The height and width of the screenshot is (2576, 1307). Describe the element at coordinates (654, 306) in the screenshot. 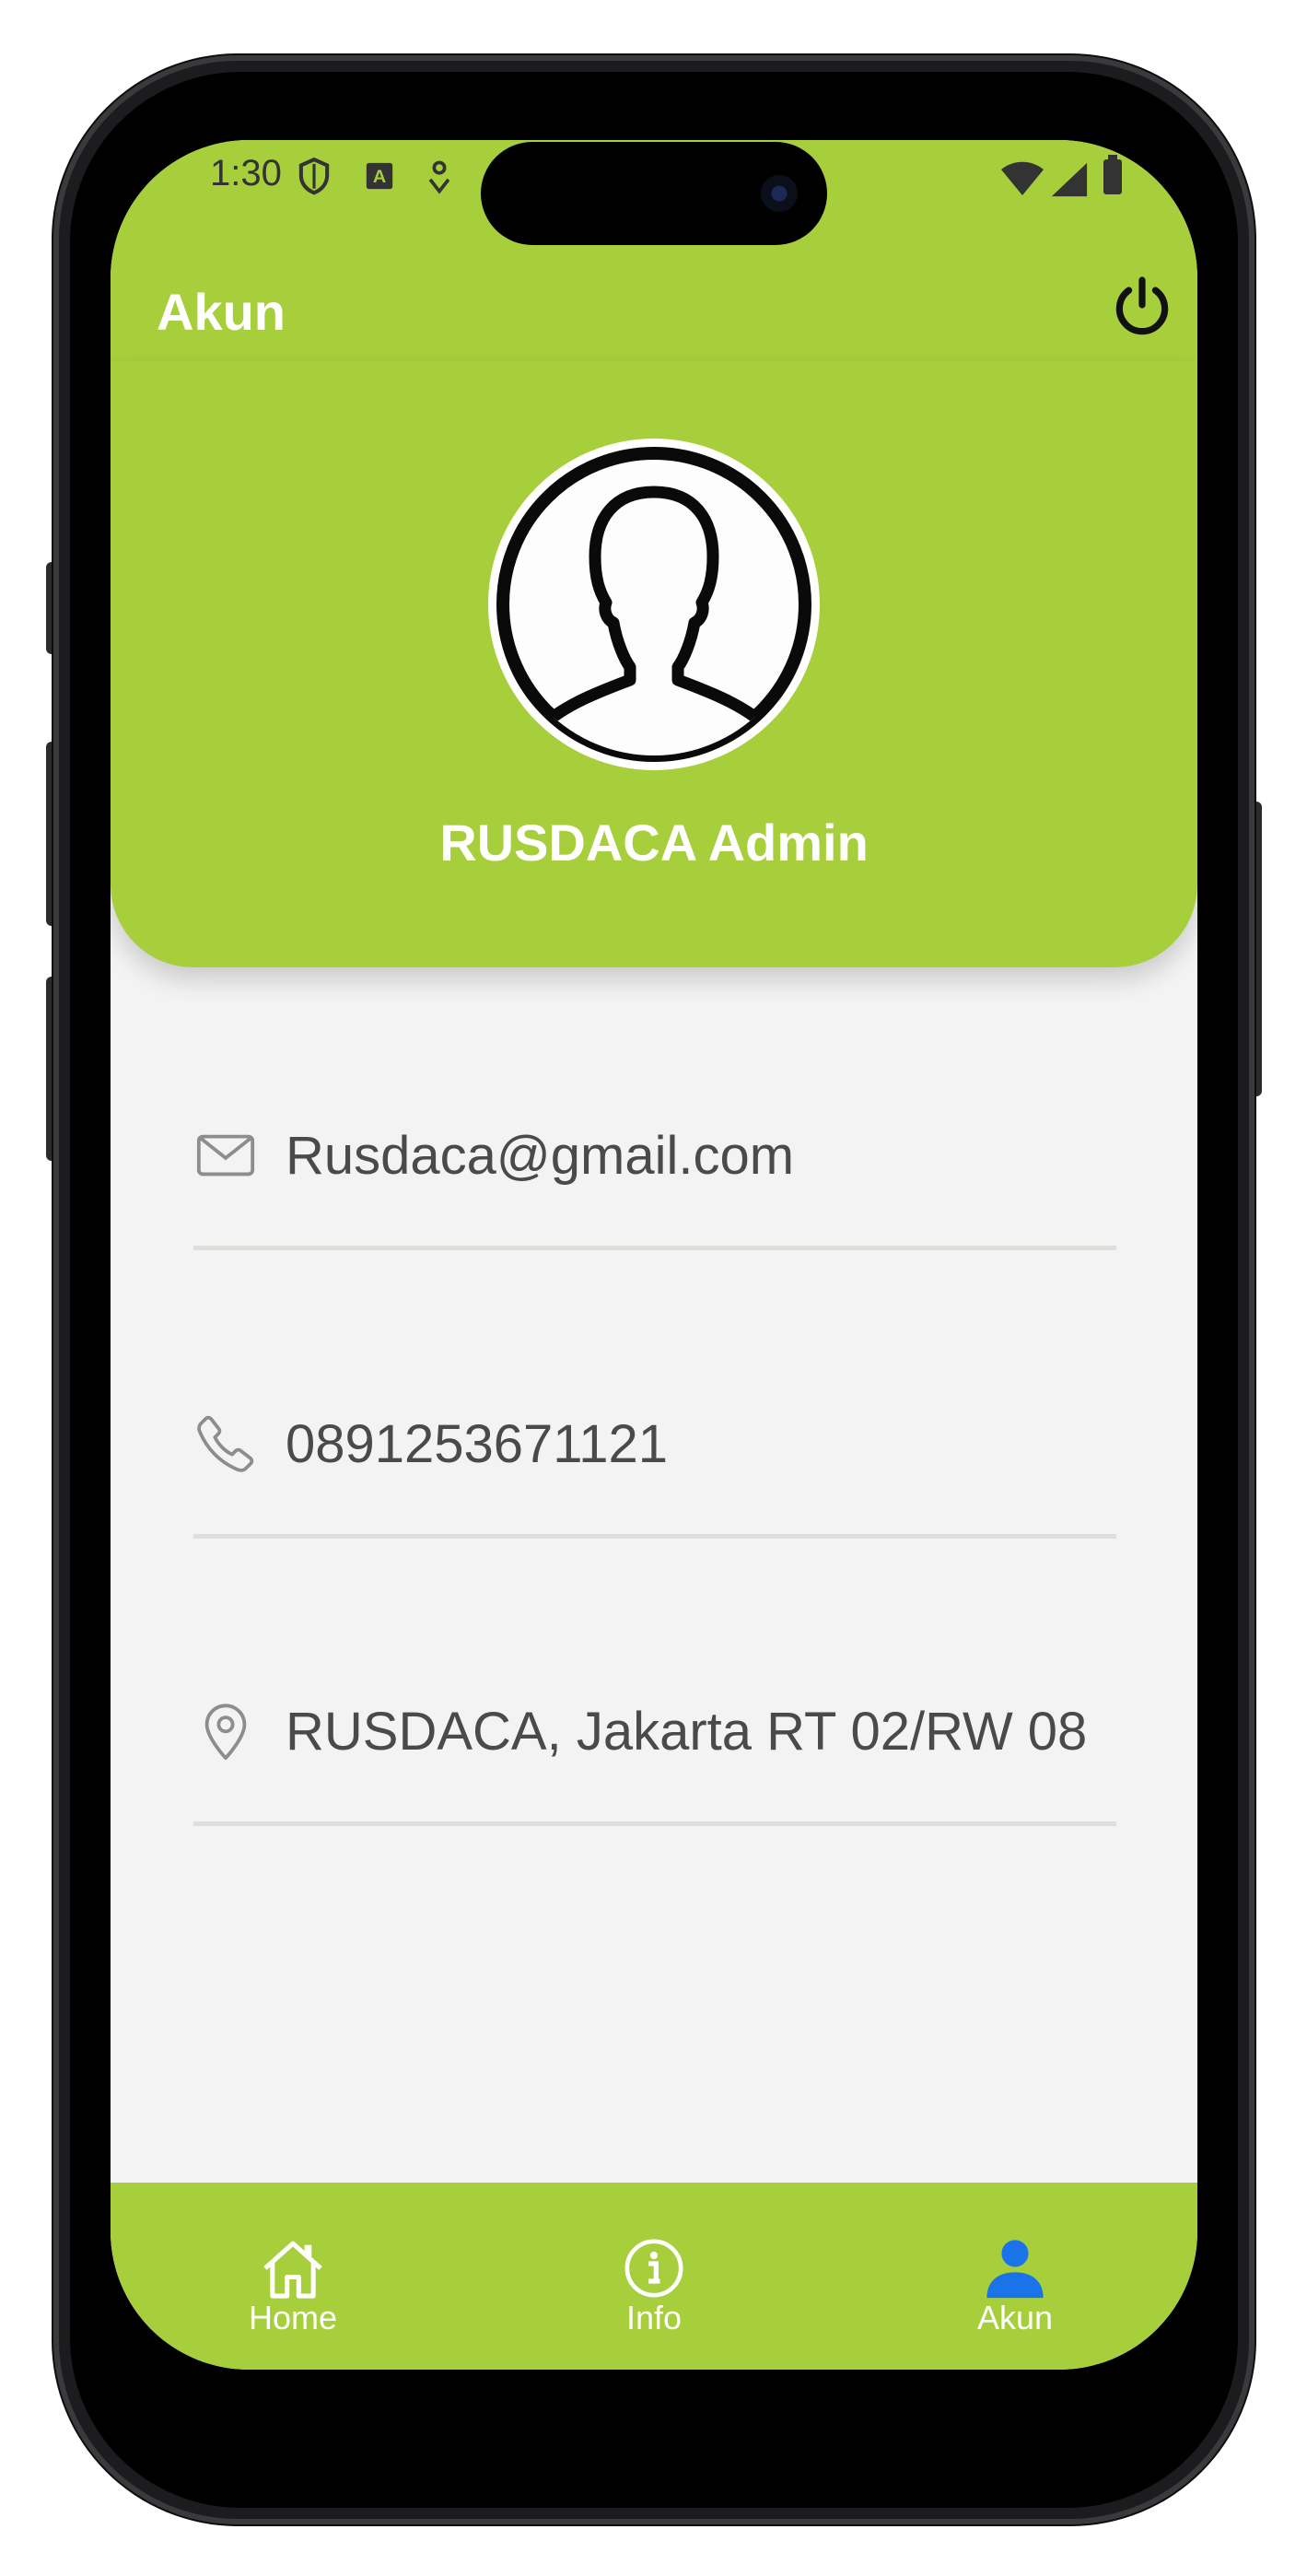

I see `app-bar: Akun` at that location.